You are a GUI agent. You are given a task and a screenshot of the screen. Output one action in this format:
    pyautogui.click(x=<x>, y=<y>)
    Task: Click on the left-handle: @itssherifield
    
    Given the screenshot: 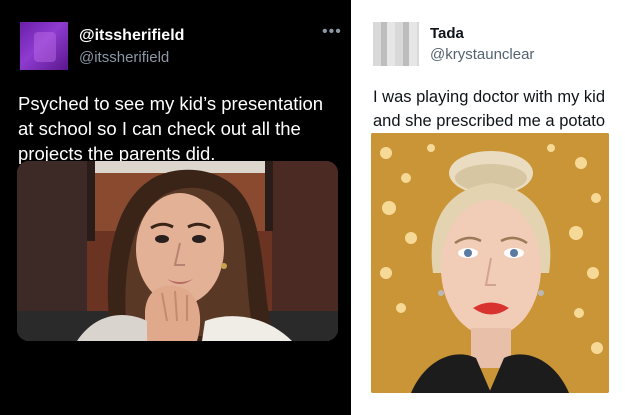 What is the action you would take?
    pyautogui.click(x=124, y=57)
    